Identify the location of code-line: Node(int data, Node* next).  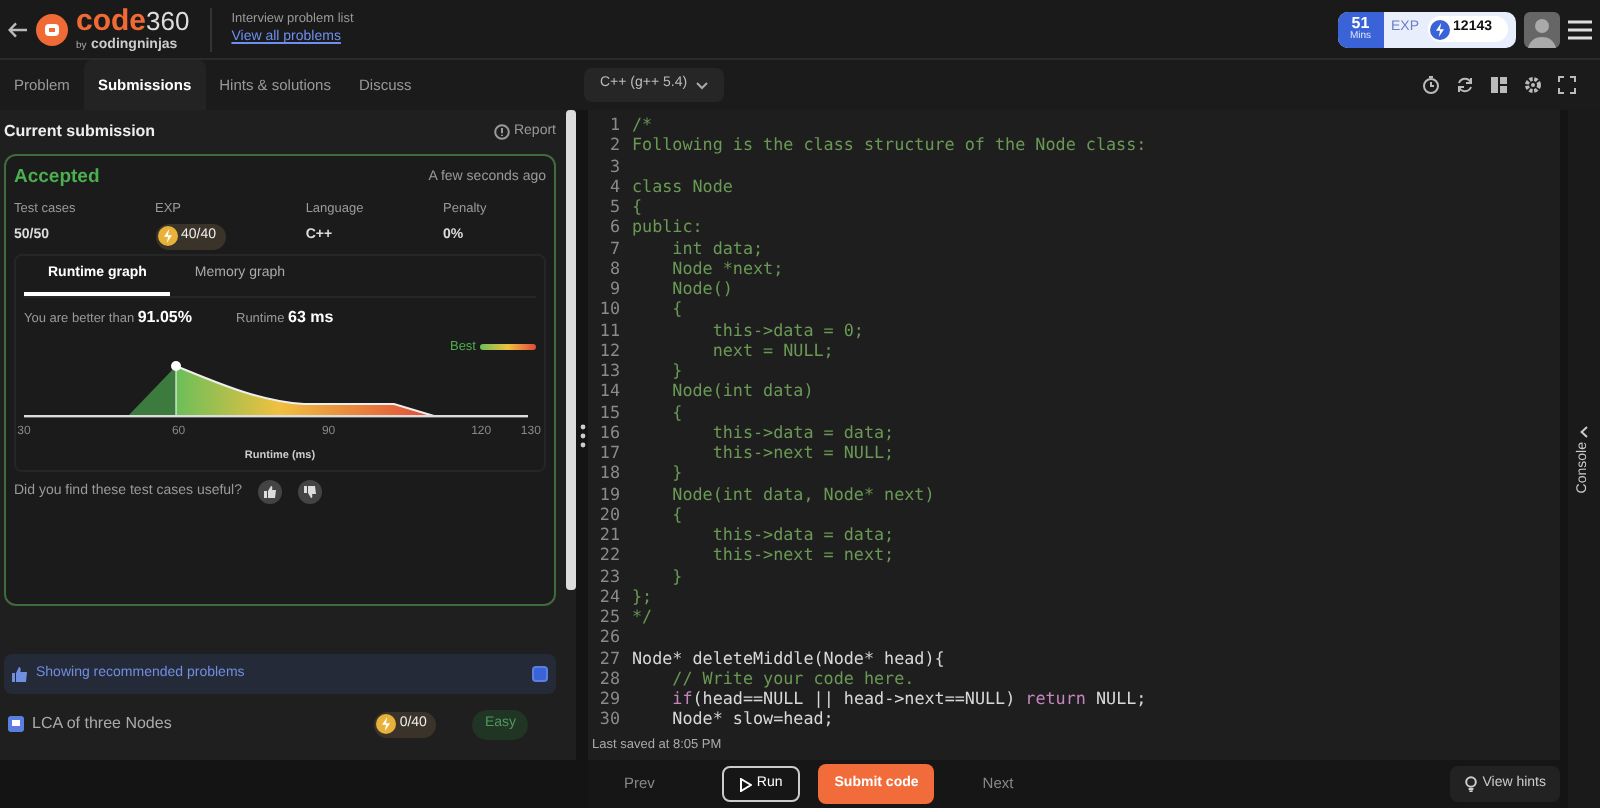
(783, 493).